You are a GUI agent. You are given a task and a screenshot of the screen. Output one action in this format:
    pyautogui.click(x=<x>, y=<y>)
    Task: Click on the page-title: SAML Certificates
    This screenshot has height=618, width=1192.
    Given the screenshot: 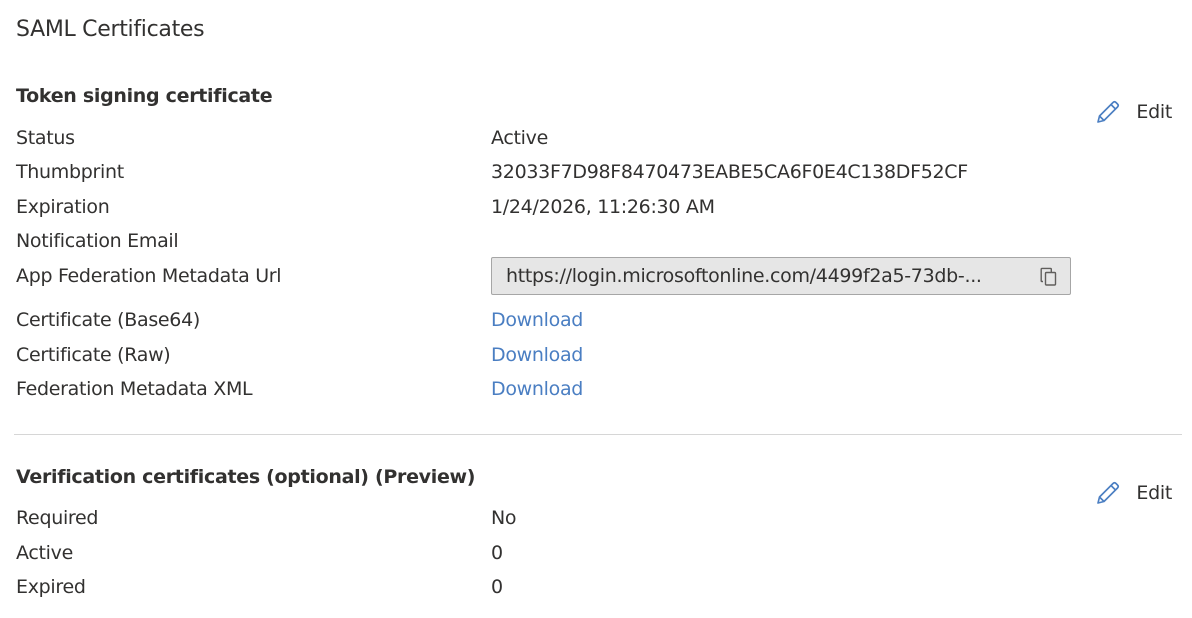 What is the action you would take?
    pyautogui.click(x=110, y=29)
    